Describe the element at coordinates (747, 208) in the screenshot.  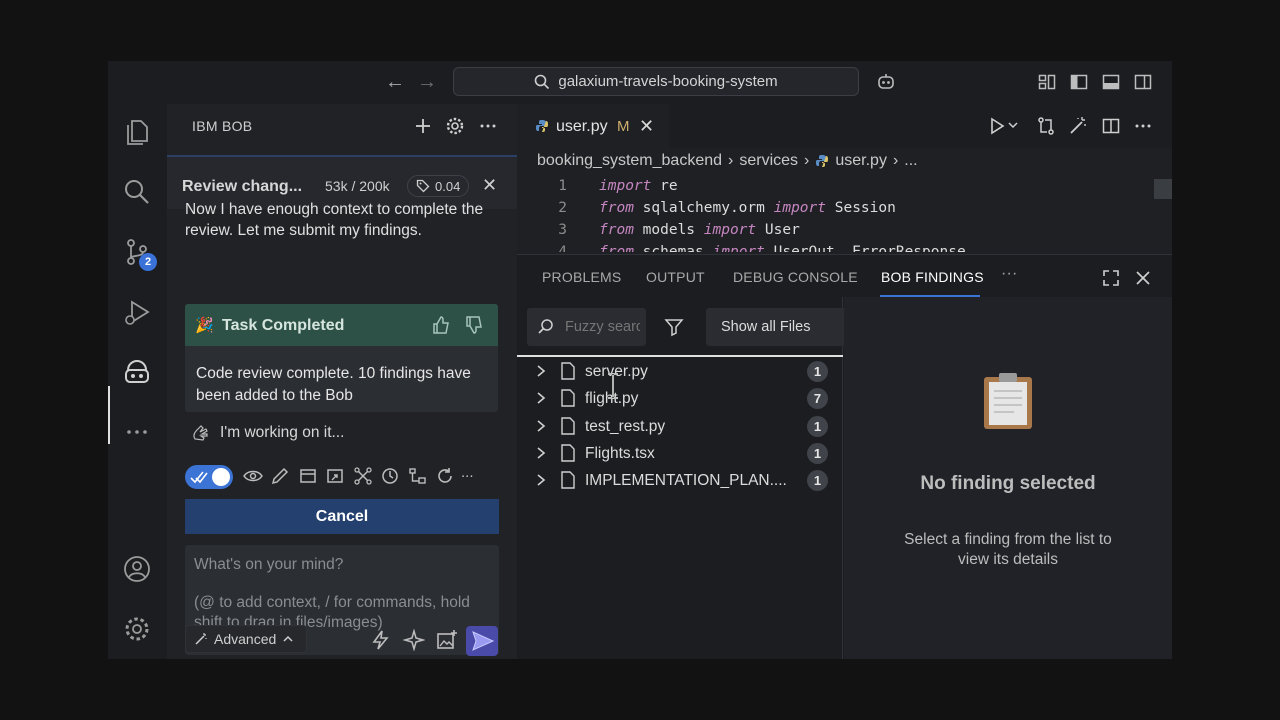
I see `code-text: from sqlalchemy.orm import Session` at that location.